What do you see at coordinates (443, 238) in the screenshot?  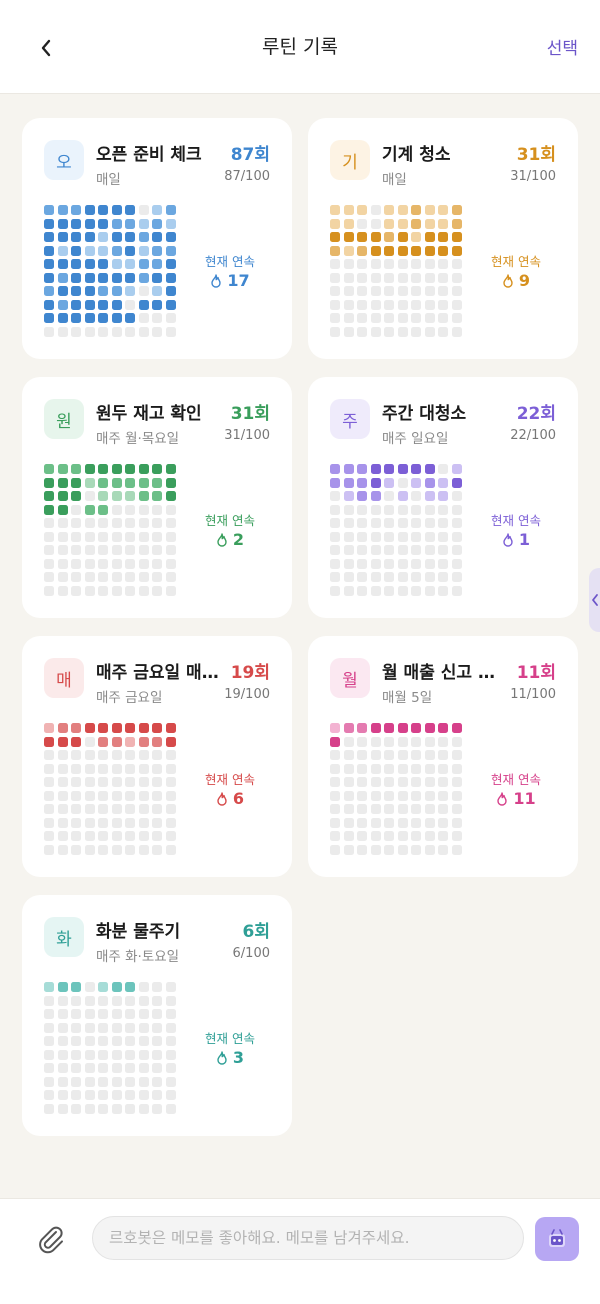 I see `routine-card: 기 기계 청소 31회 매일 31/100 현재 연속 9` at bounding box center [443, 238].